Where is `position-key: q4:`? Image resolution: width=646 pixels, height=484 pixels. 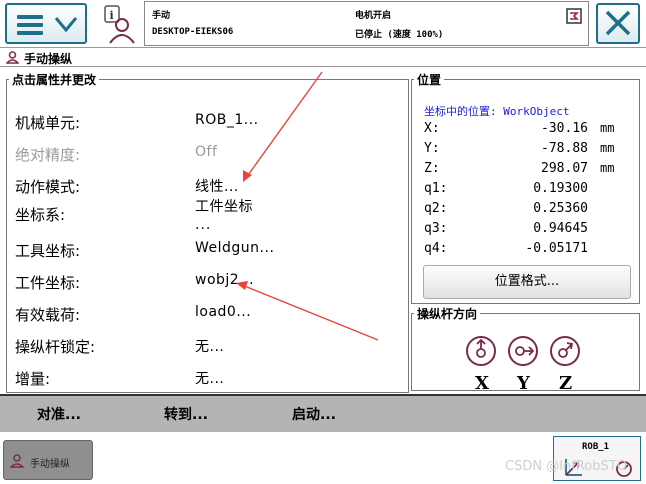
position-key: q4: is located at coordinates (436, 248).